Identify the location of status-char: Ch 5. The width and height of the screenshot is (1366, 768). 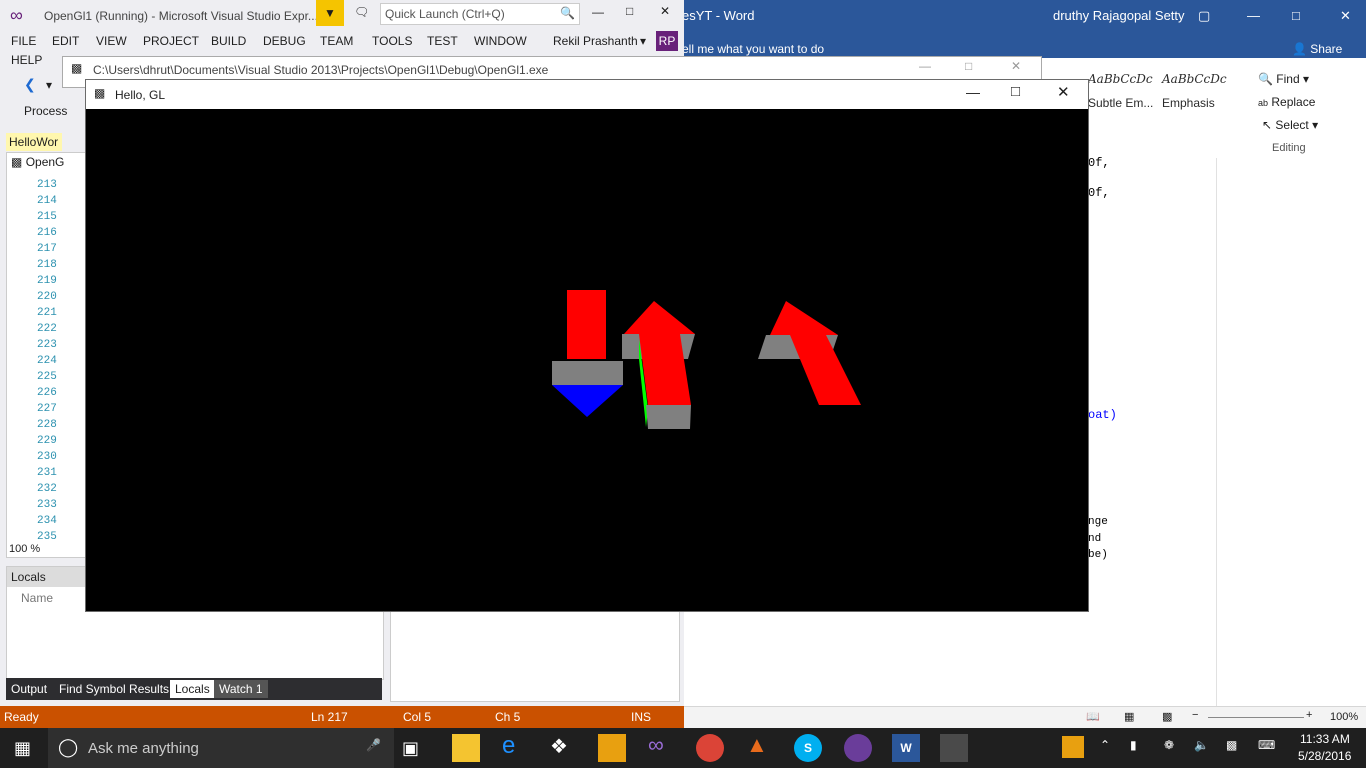
(508, 717).